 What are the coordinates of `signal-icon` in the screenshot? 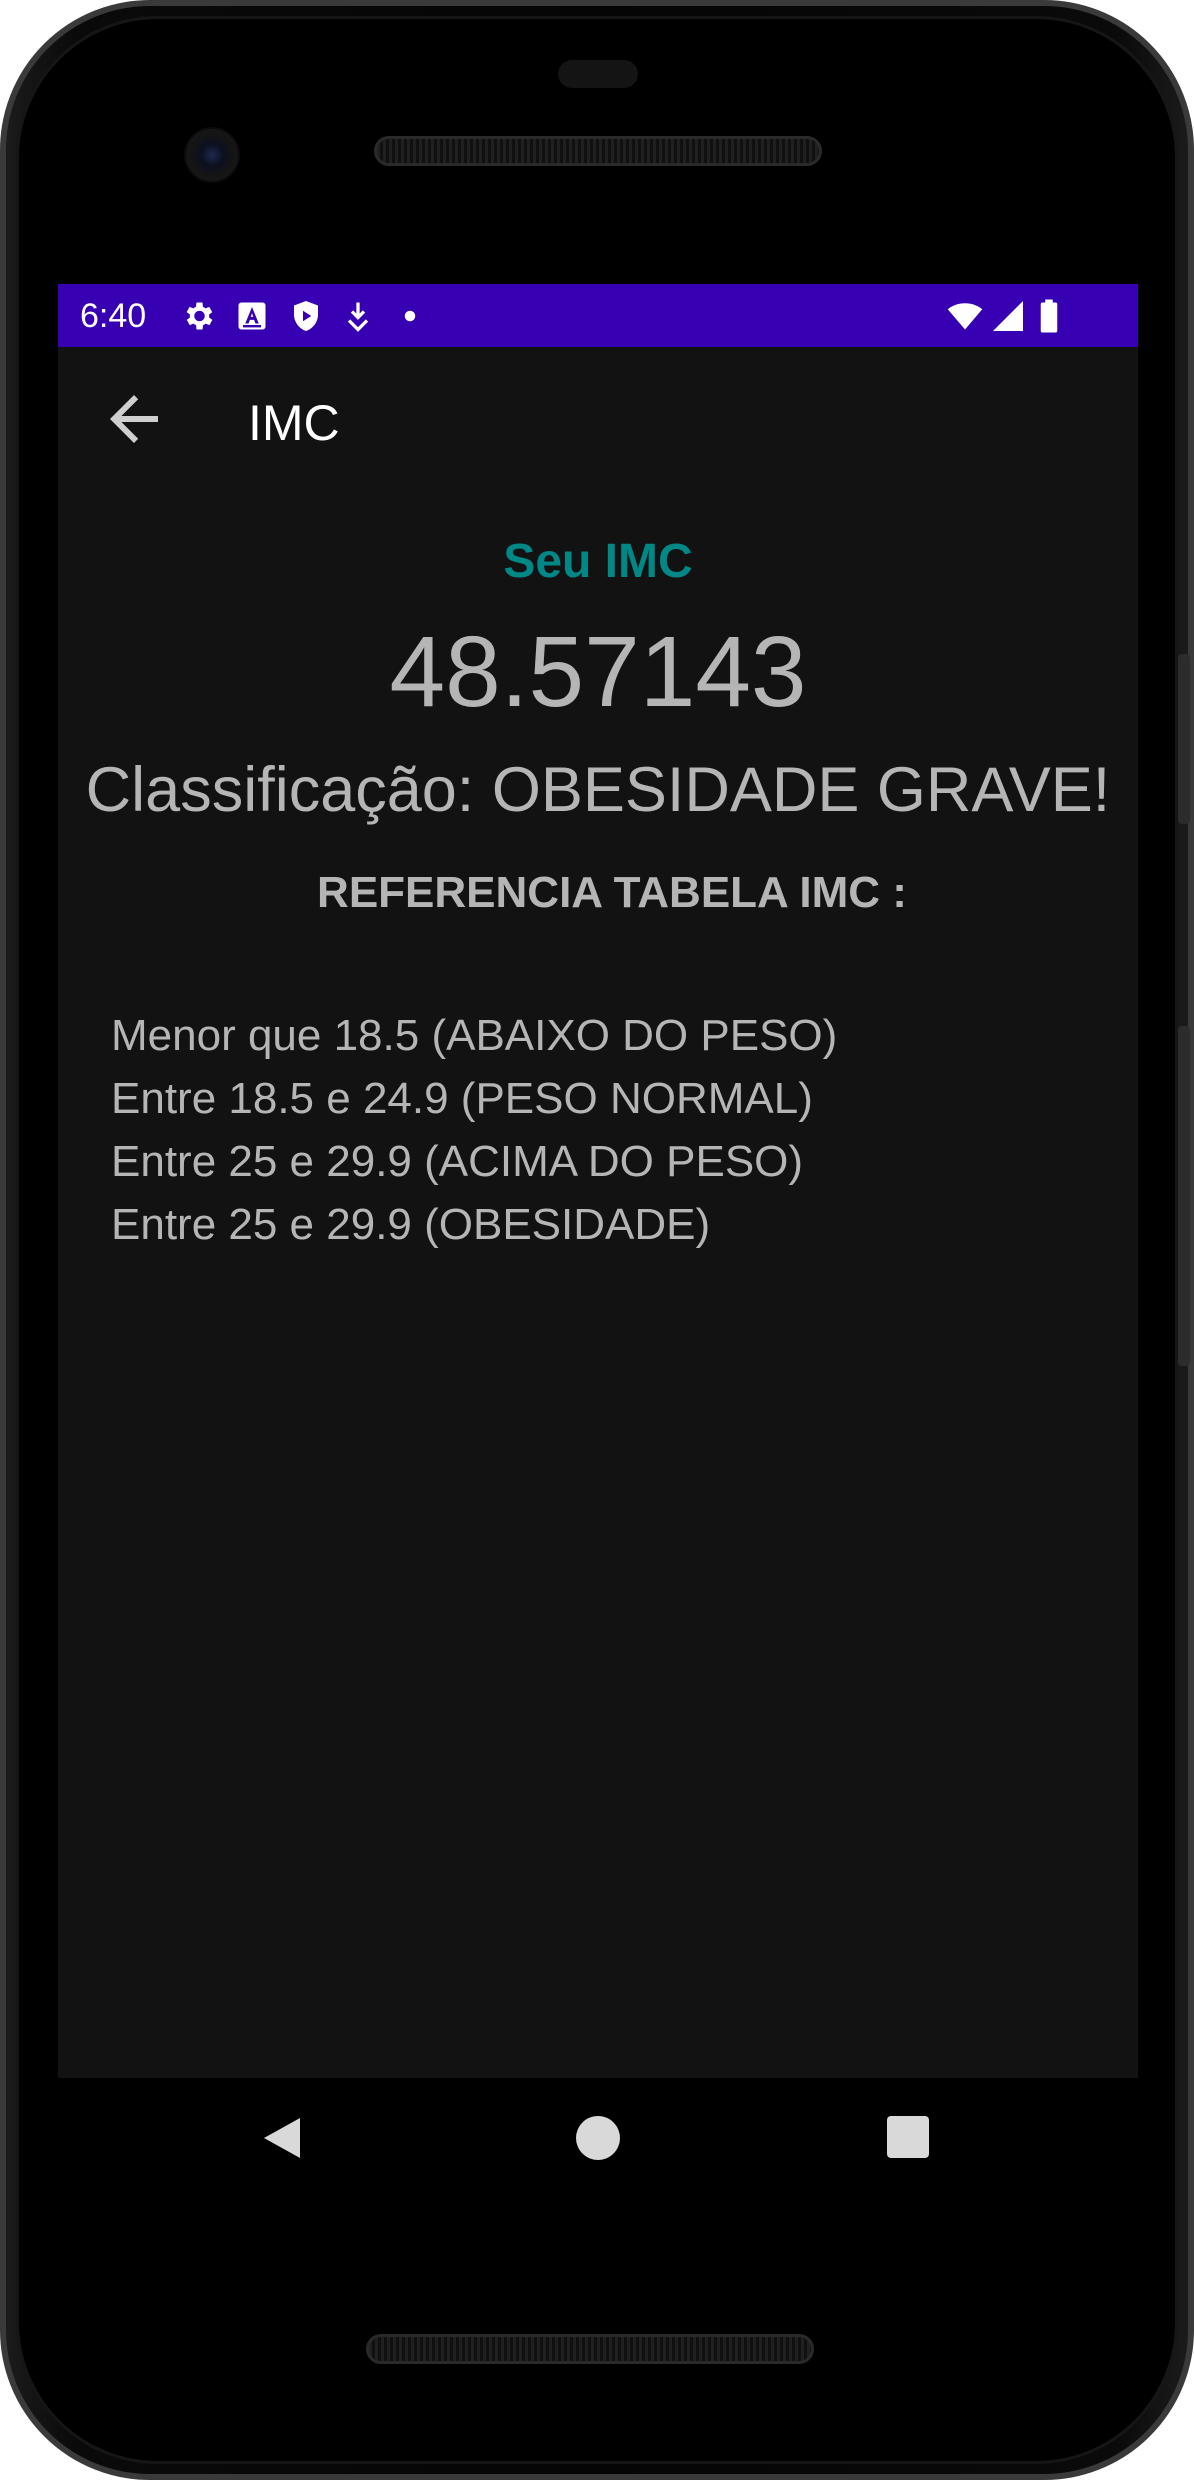 It's located at (1008, 316).